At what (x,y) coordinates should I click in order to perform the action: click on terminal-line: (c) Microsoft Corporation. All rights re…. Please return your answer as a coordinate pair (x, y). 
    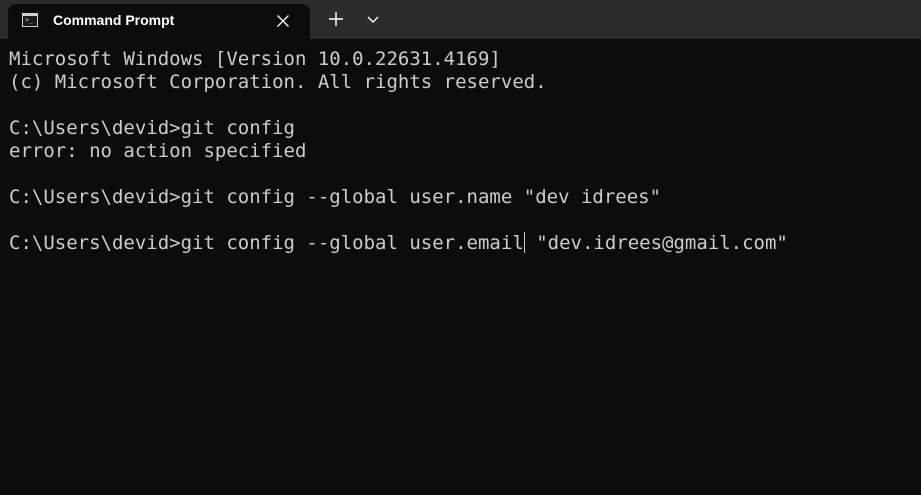
    Looking at the image, I should click on (278, 82).